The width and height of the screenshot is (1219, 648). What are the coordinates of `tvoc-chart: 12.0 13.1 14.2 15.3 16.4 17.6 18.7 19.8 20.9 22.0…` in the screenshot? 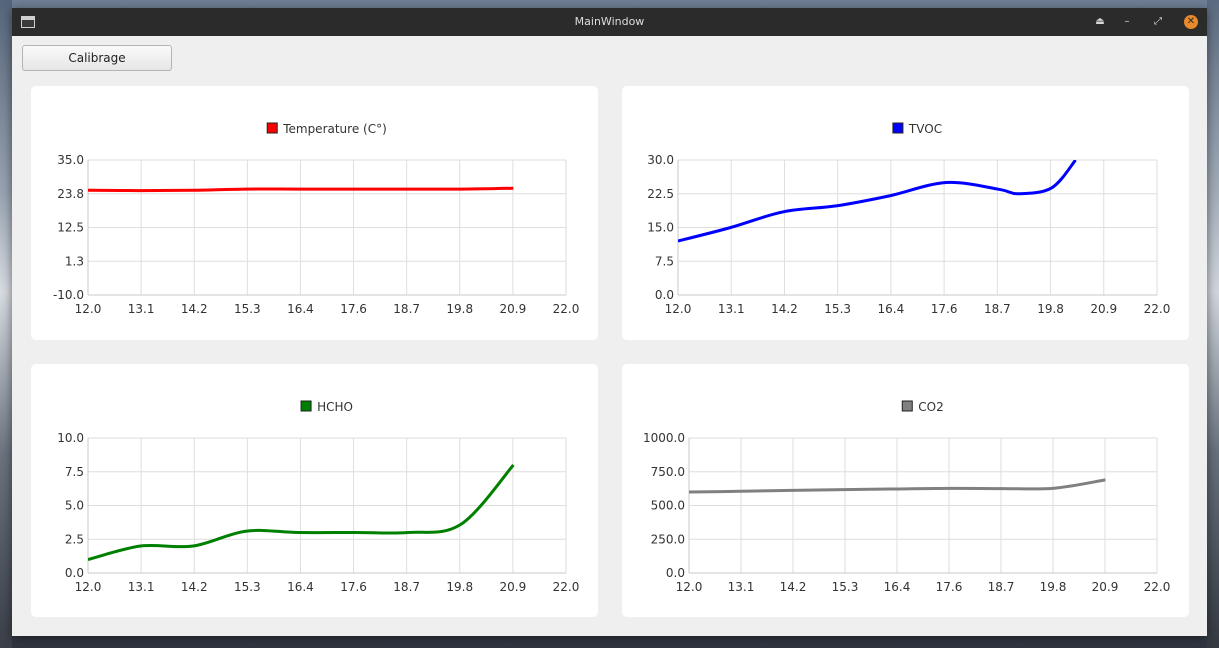 It's located at (909, 219).